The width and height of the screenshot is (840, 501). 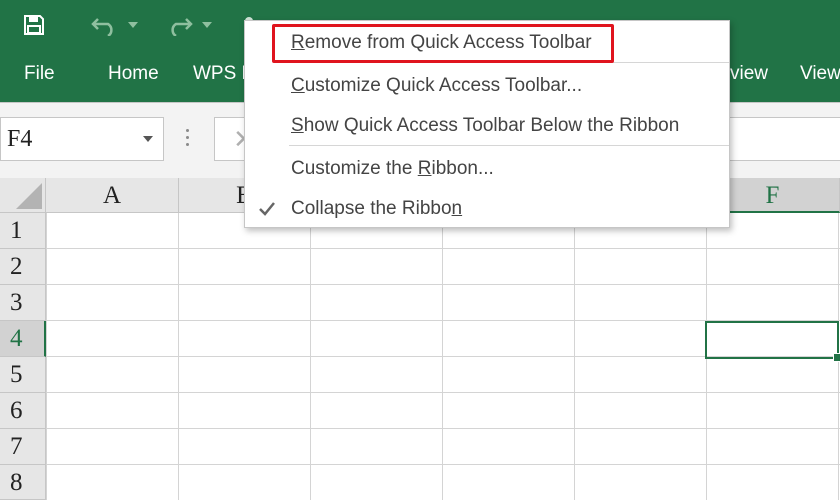 I want to click on undo-icon, so click(x=105, y=25).